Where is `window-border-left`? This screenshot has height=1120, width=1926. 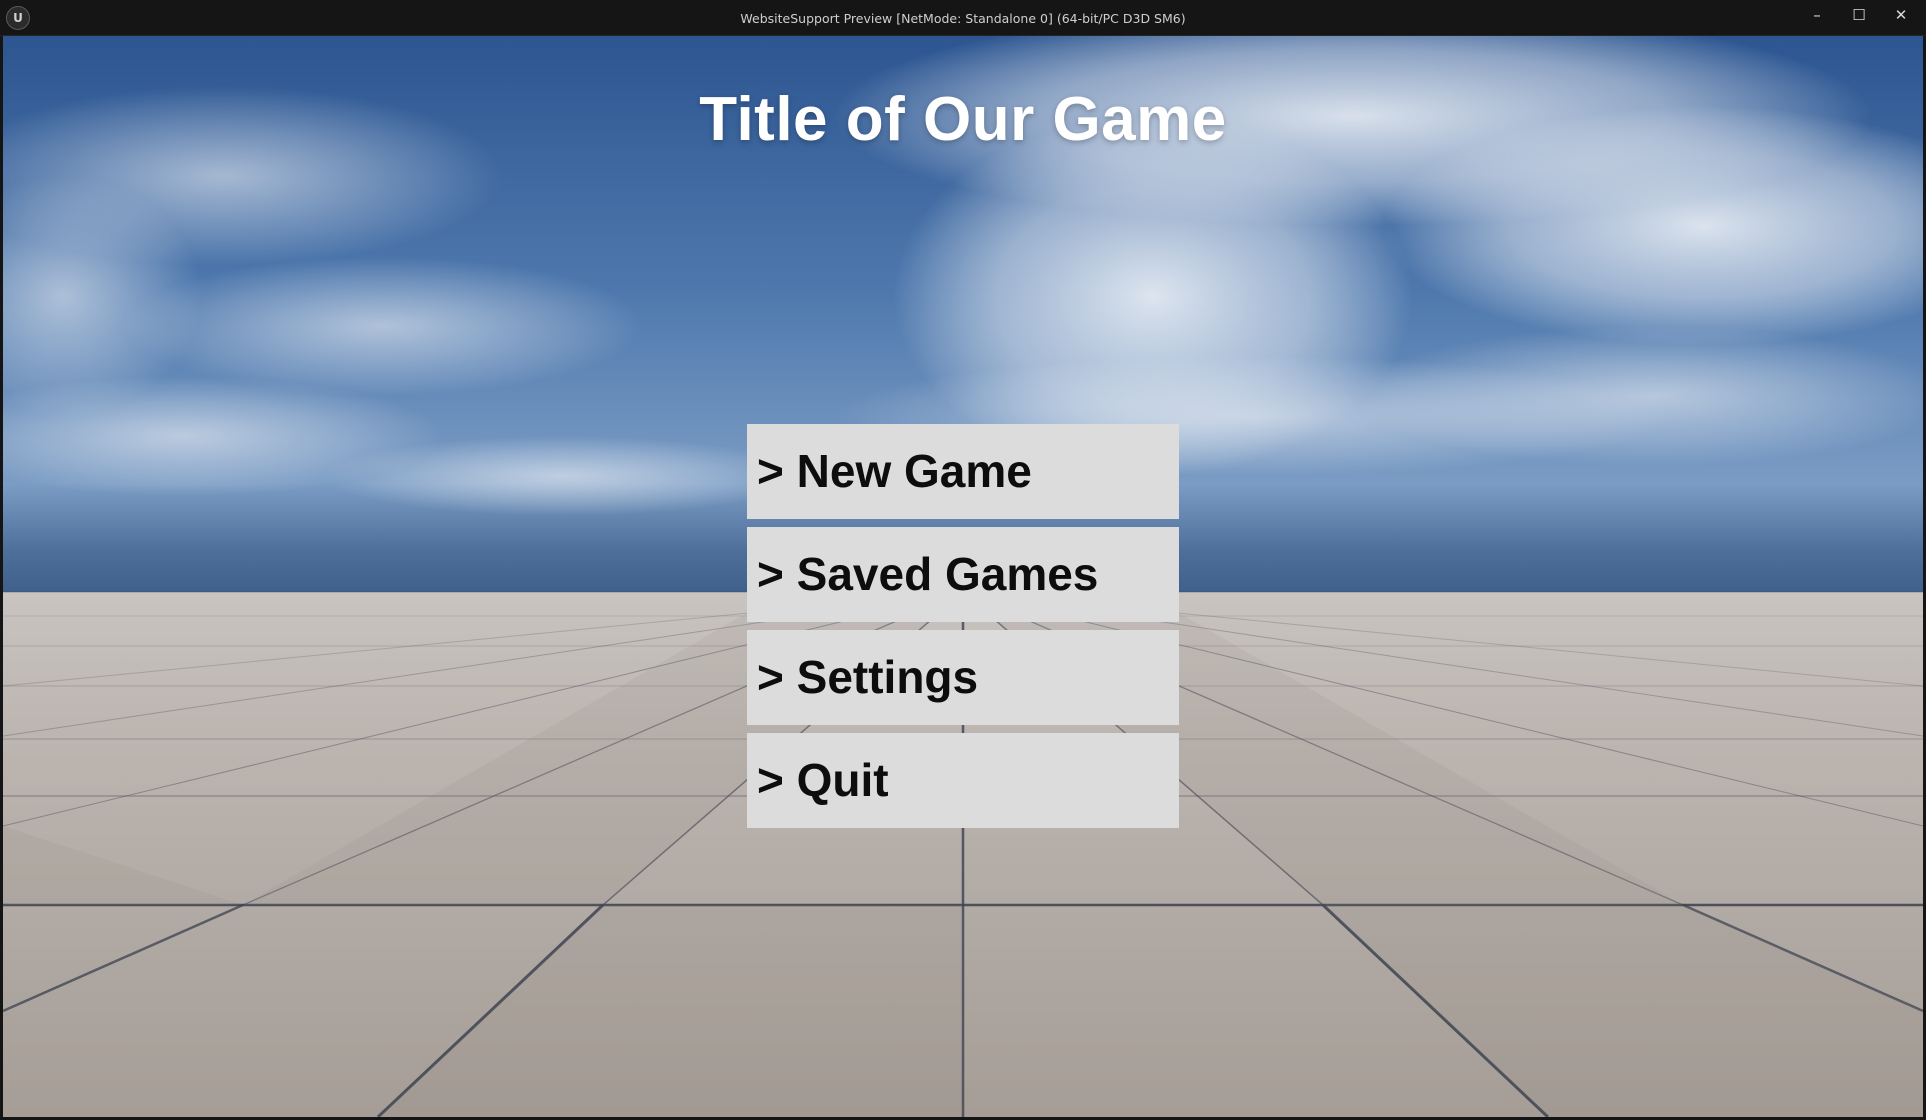 window-border-left is located at coordinates (1, 578).